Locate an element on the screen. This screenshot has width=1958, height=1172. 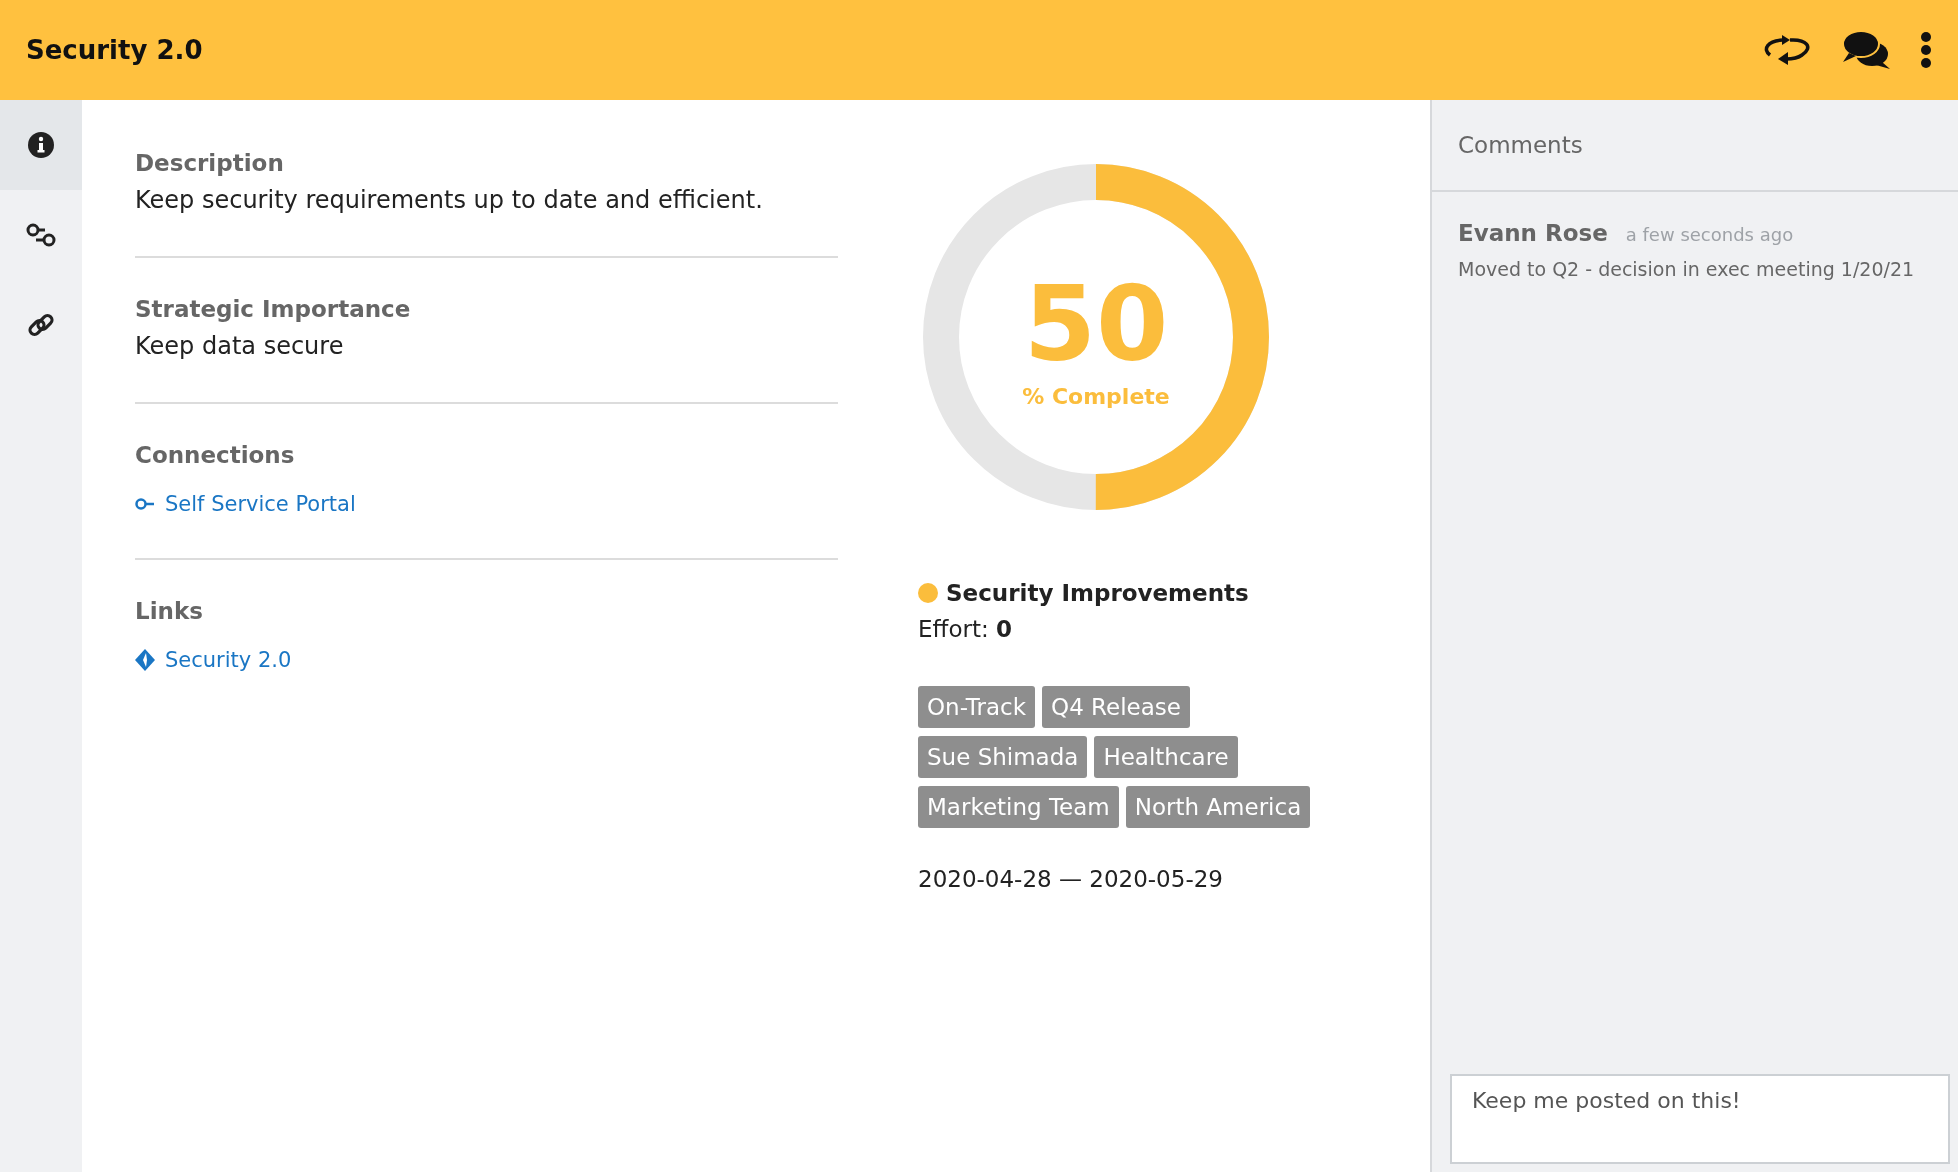
effort-text: Effort: 0 is located at coordinates (965, 629).